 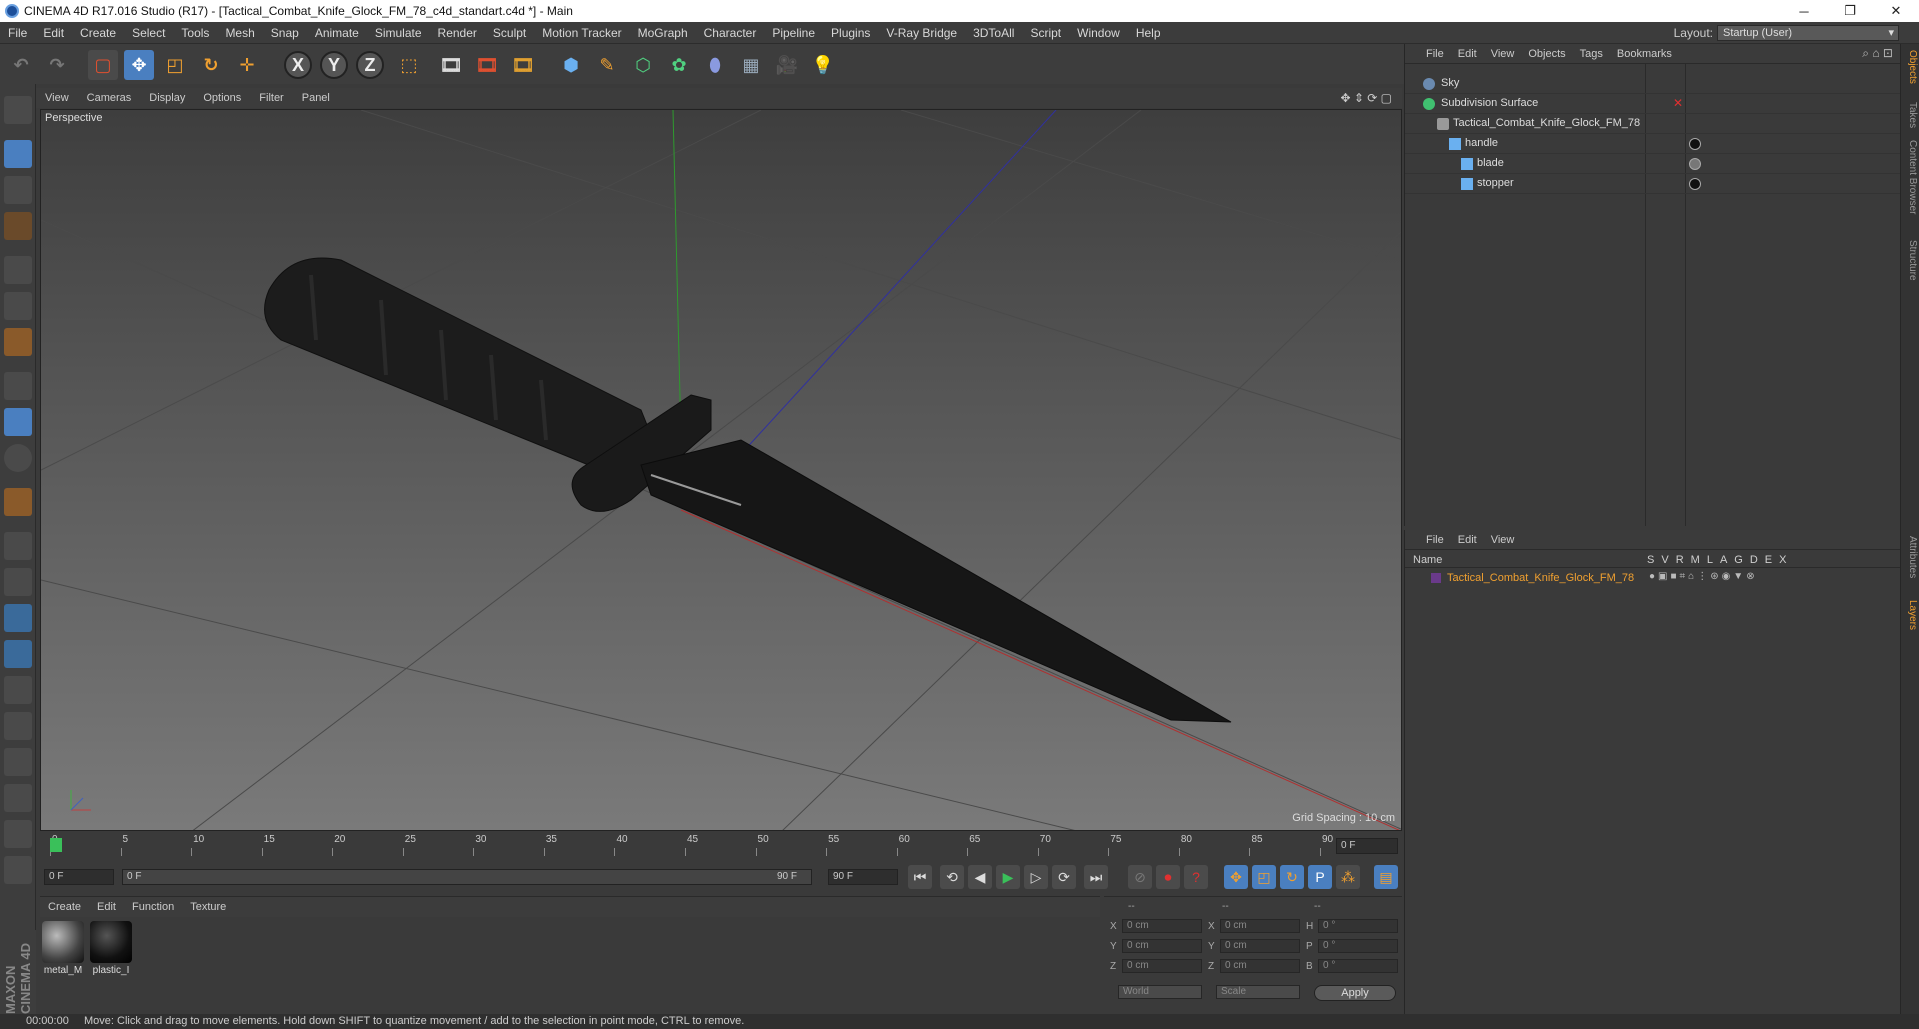 I want to click on z-axis-lock-icon: Z, so click(x=370, y=65).